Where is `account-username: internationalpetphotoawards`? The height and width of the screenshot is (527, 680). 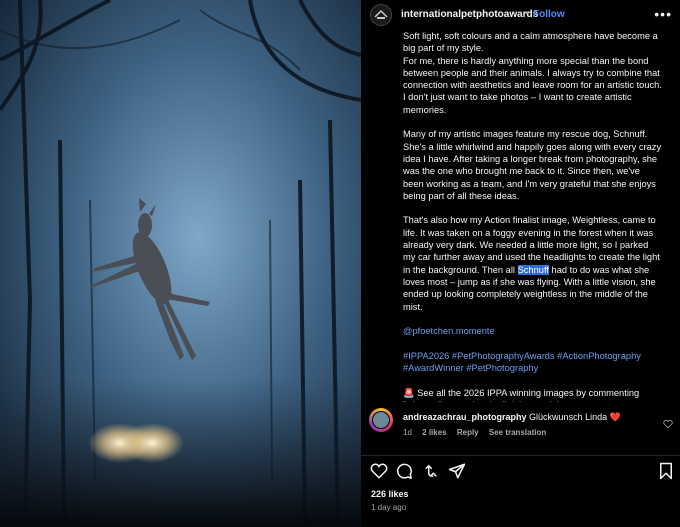
account-username: internationalpetphotoawards is located at coordinates (469, 14).